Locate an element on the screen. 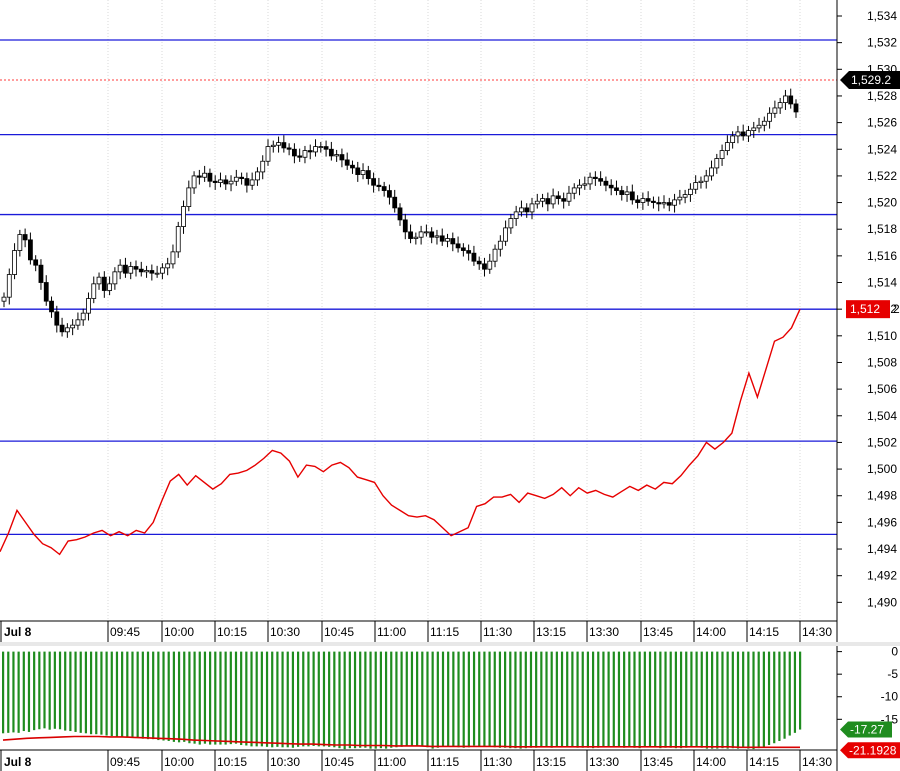 The height and width of the screenshot is (771, 900). indicator-time-tick-label: 10:15 is located at coordinates (232, 762).